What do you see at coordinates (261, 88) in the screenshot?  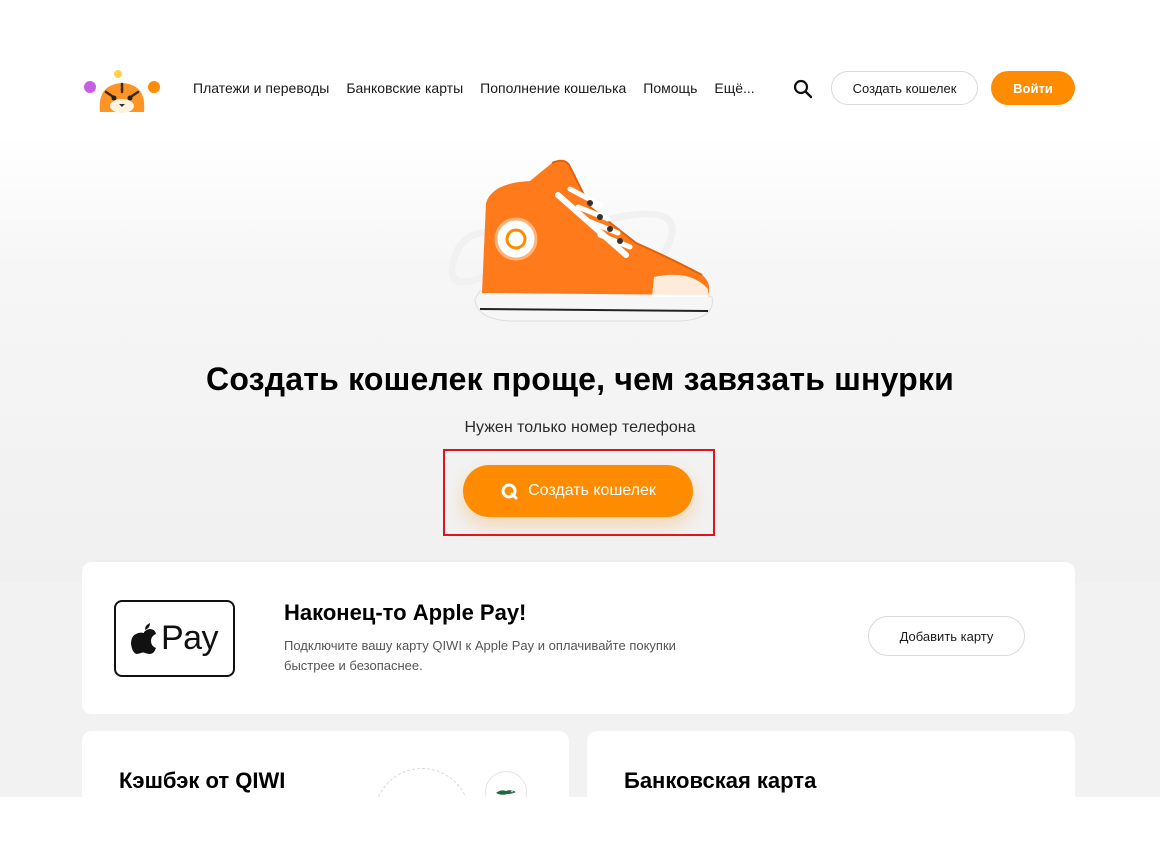 I see `nav-payments: Платежи и переводы` at bounding box center [261, 88].